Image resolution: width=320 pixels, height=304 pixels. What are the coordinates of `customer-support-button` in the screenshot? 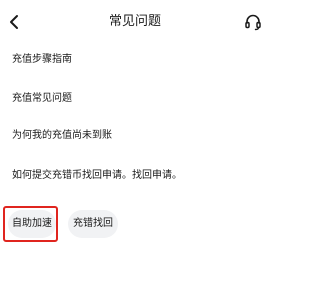 It's located at (253, 22).